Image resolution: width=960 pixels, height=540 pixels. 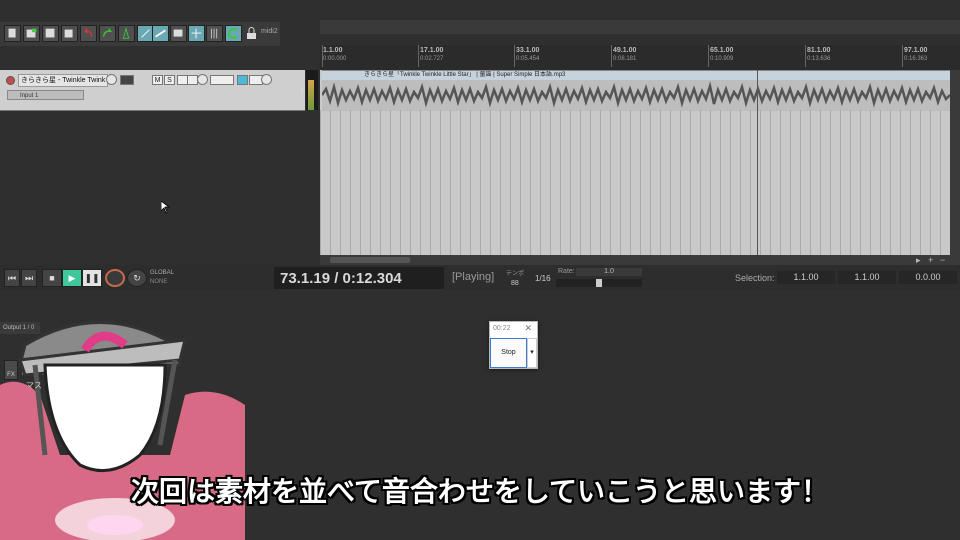 I want to click on stop-button: ■, so click(x=52, y=278).